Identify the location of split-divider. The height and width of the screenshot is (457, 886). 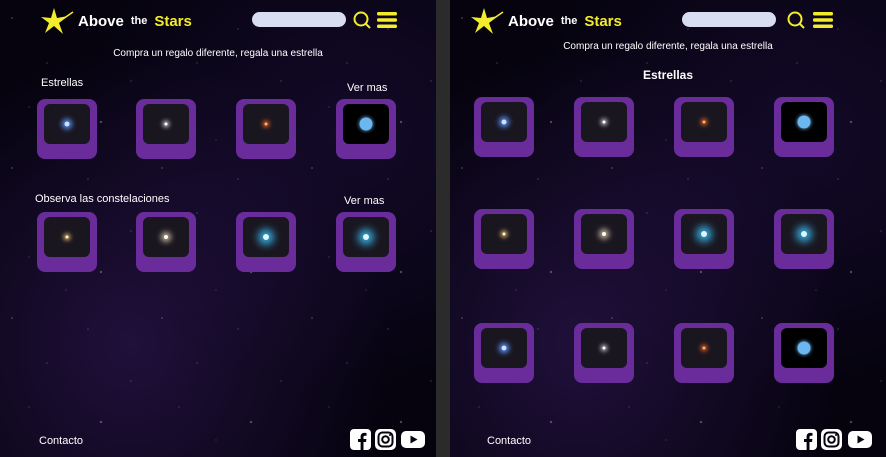
(443, 228).